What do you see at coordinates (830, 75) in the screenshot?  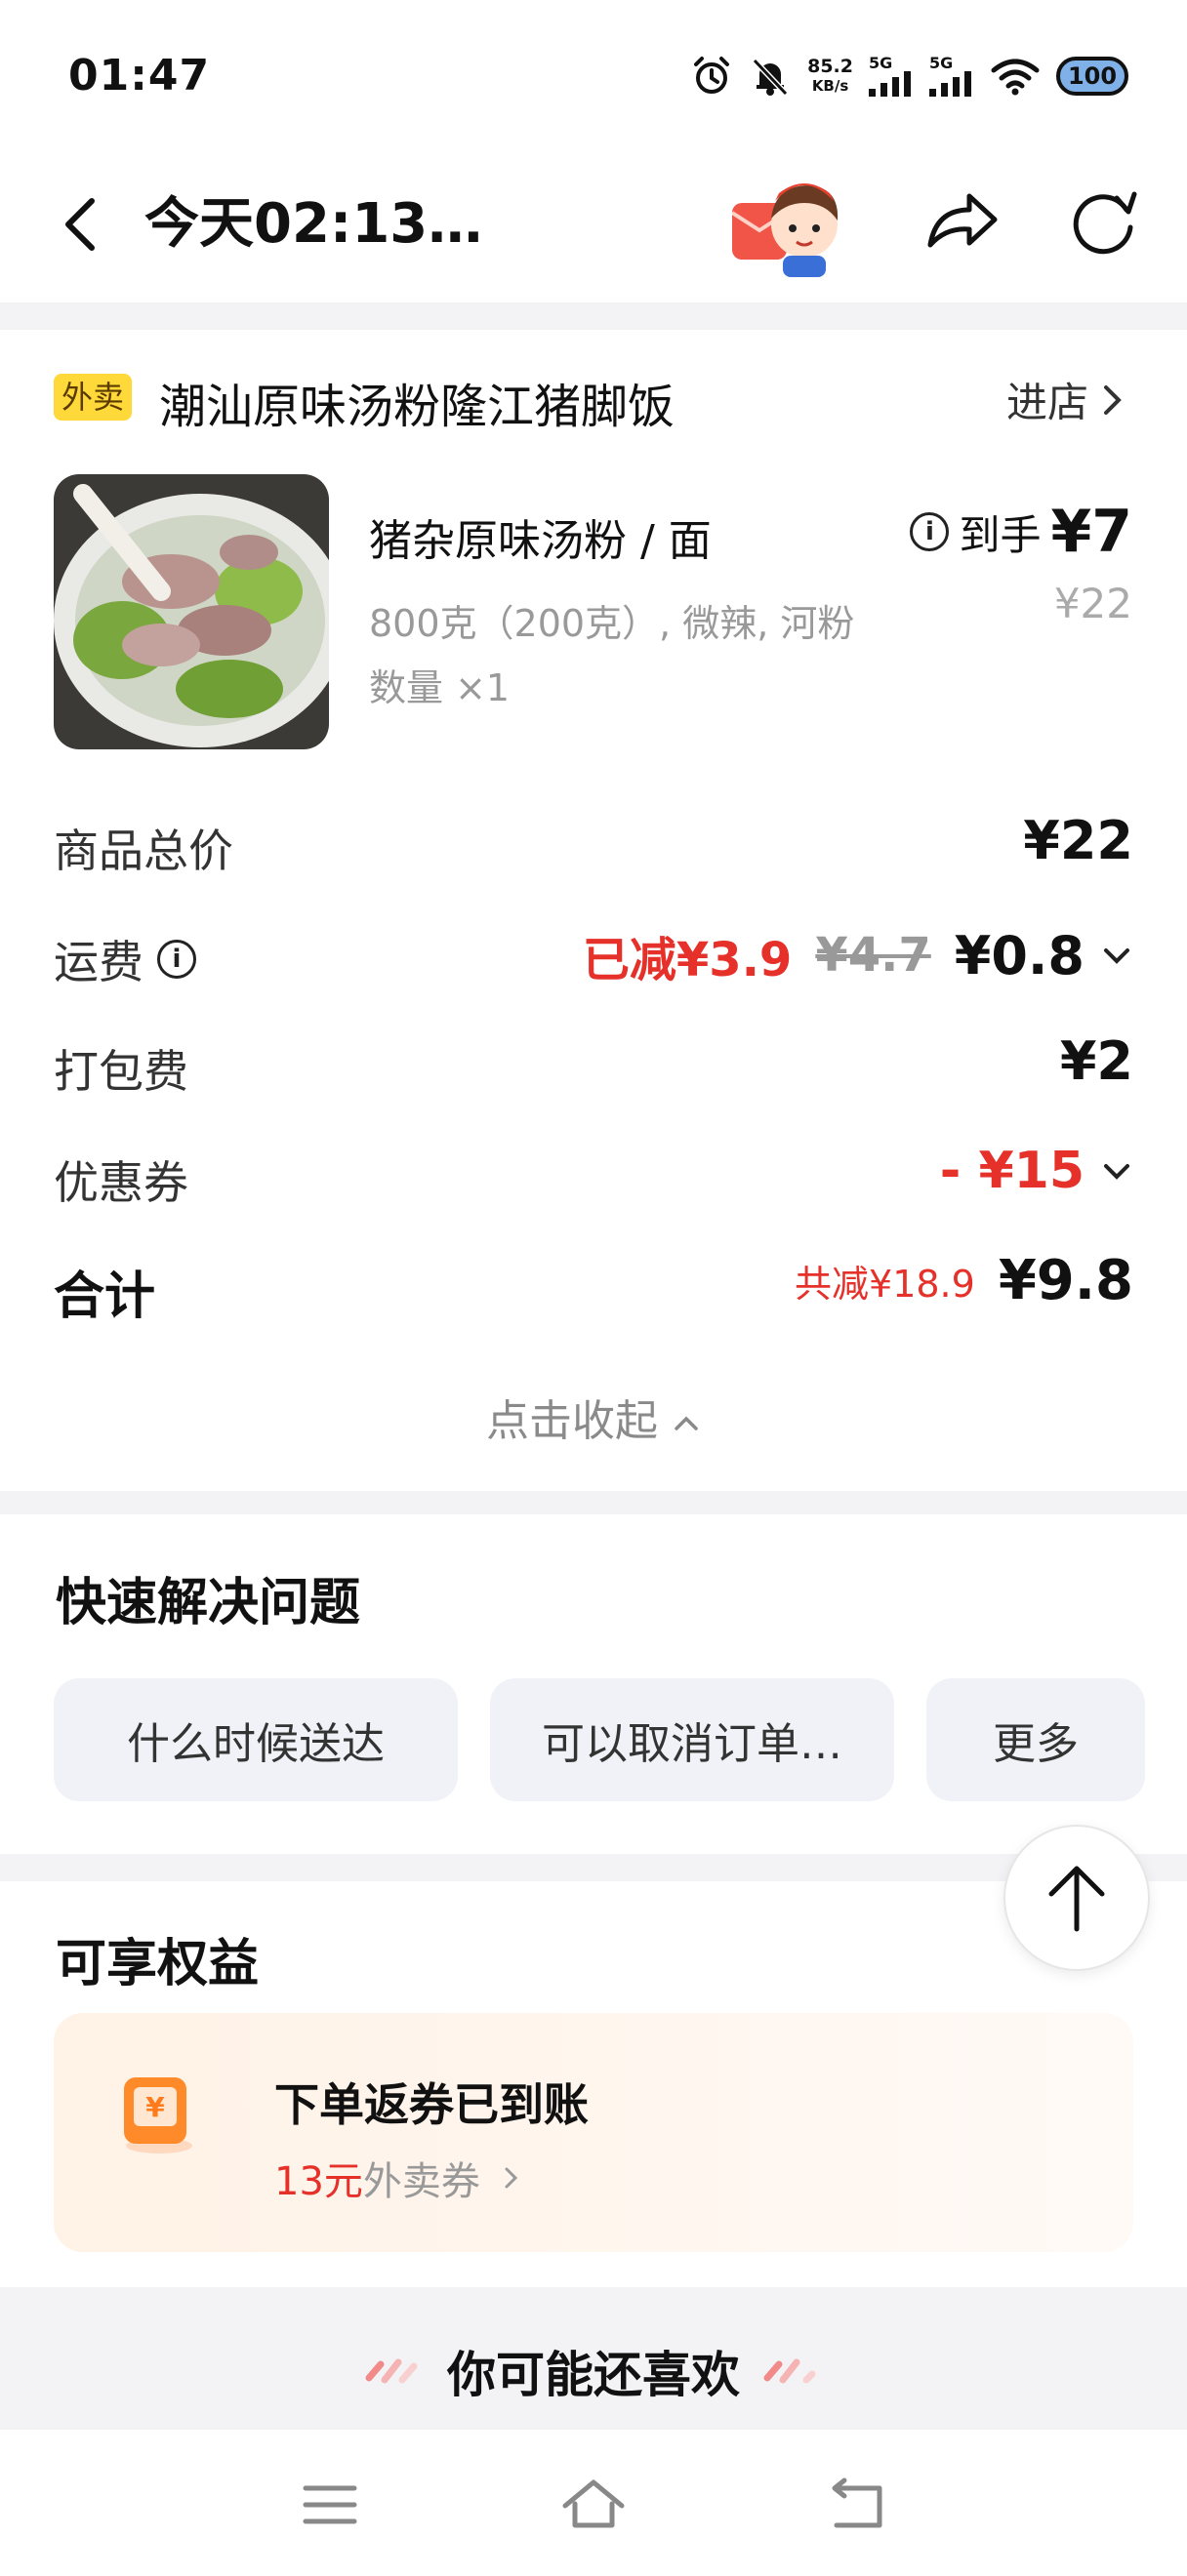 I see `net-speed: 85.2 KB/s` at bounding box center [830, 75].